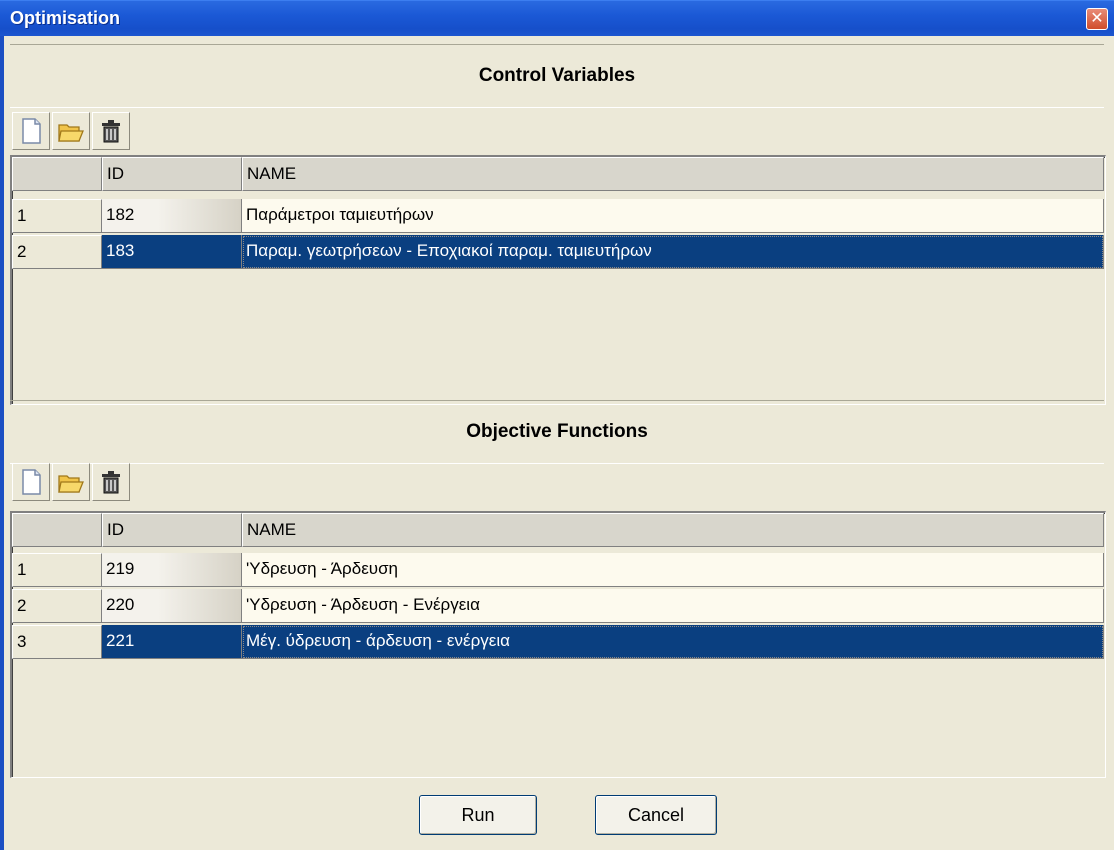 This screenshot has height=850, width=1114. I want to click on window-title: Optimisation, so click(65, 18).